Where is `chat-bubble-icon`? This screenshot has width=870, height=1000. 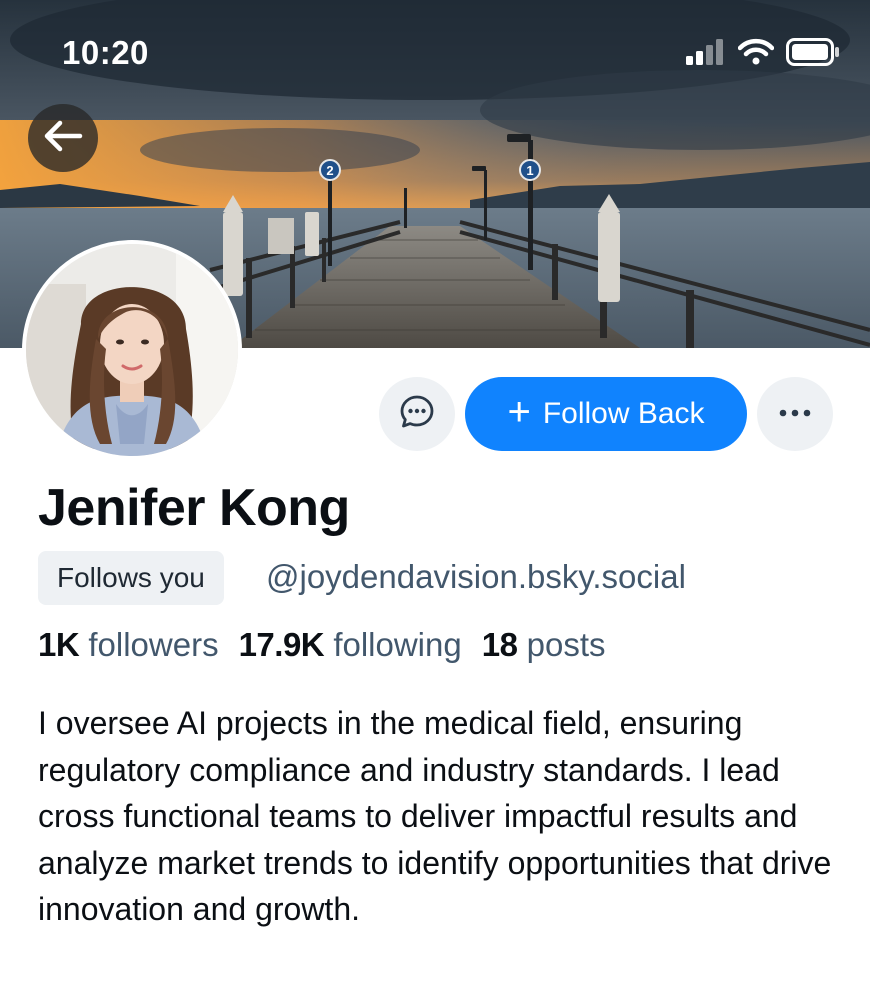 chat-bubble-icon is located at coordinates (417, 414).